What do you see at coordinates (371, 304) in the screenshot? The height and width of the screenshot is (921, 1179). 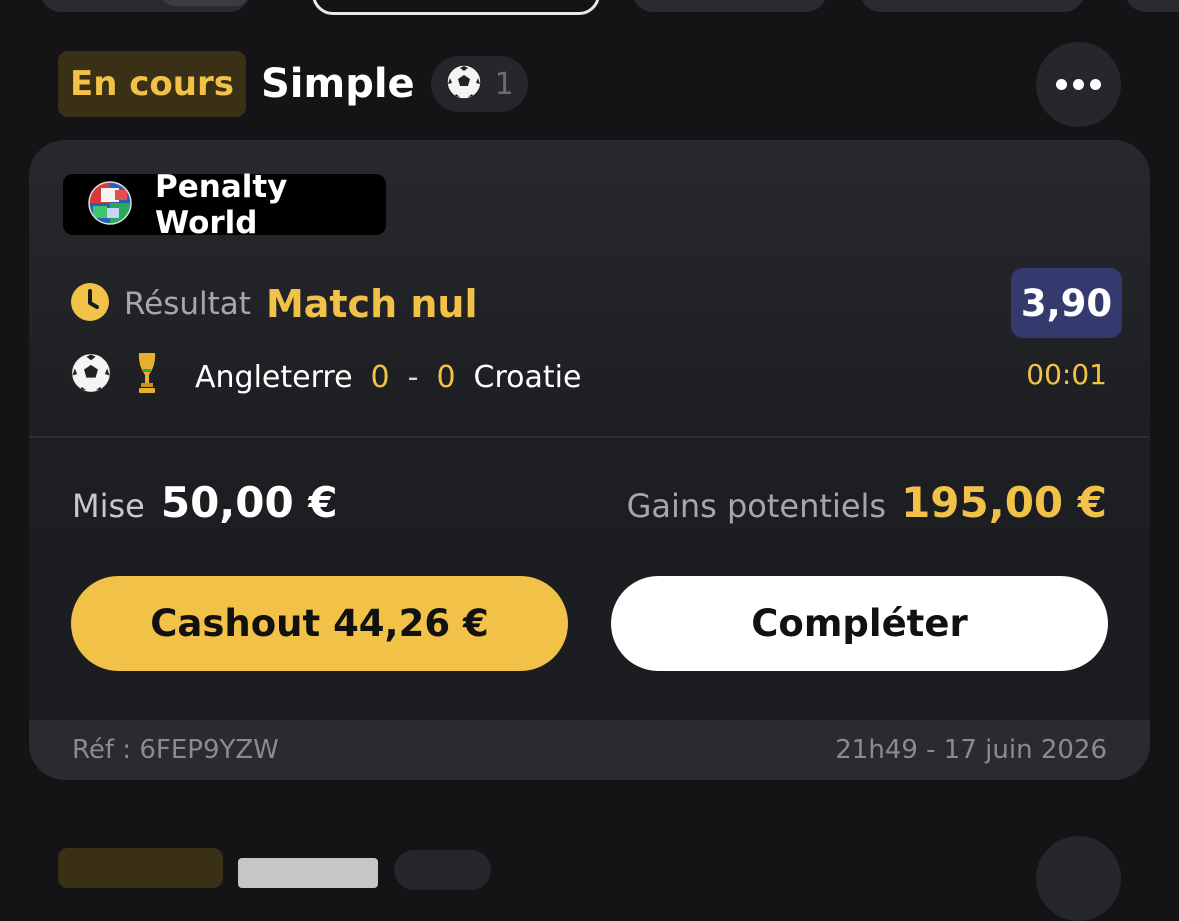 I see `selection-pick: Match nul` at bounding box center [371, 304].